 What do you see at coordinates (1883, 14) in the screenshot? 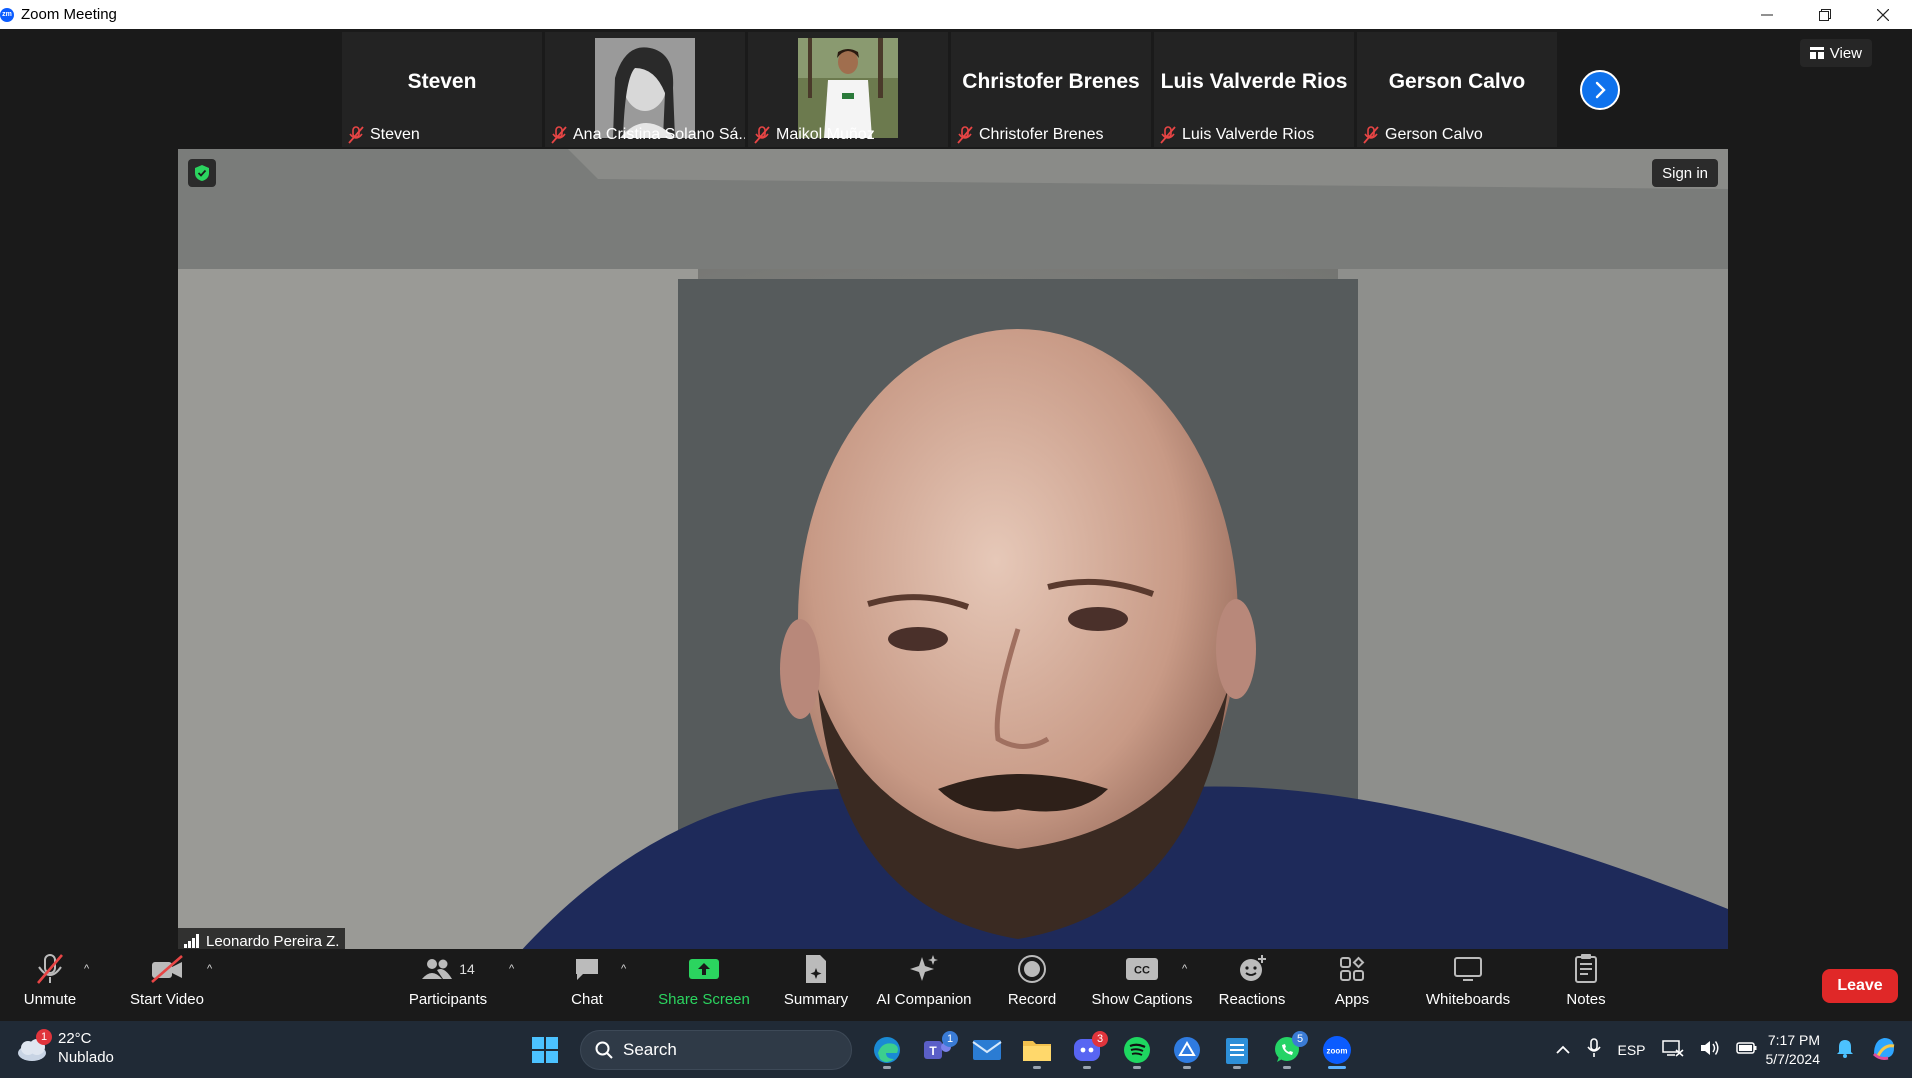
I see `close-button` at bounding box center [1883, 14].